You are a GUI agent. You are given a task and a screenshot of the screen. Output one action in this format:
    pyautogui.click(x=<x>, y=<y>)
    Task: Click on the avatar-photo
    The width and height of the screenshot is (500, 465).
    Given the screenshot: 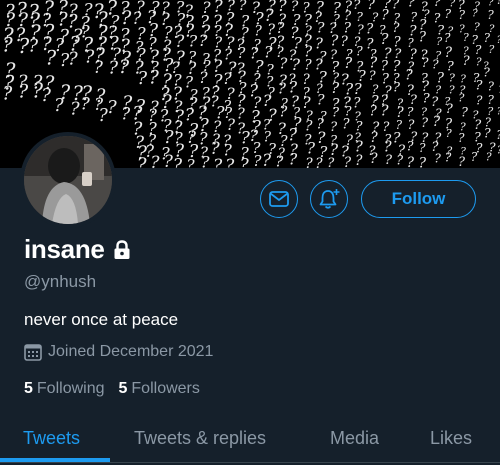 What is the action you would take?
    pyautogui.click(x=68, y=180)
    